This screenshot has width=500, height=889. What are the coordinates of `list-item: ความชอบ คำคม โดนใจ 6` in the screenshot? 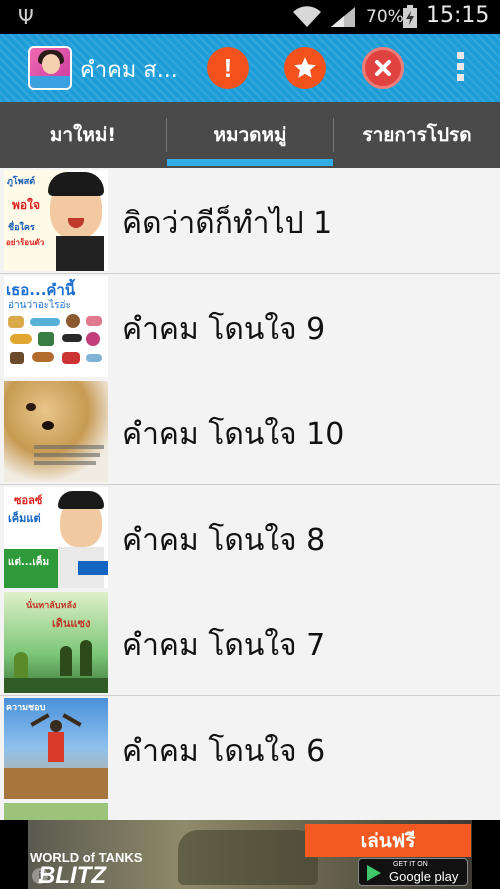 It's located at (250, 749).